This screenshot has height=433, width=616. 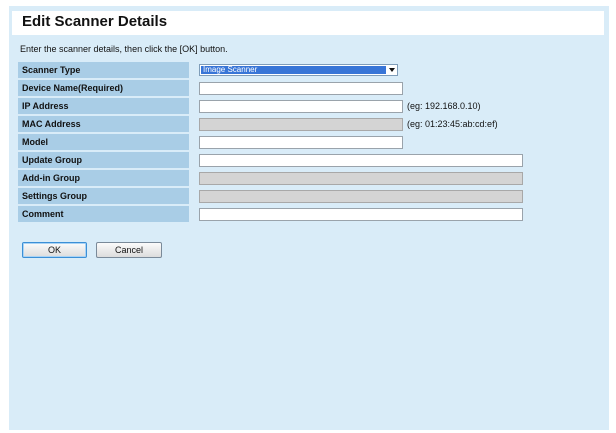 I want to click on update-group-input, so click(x=361, y=160).